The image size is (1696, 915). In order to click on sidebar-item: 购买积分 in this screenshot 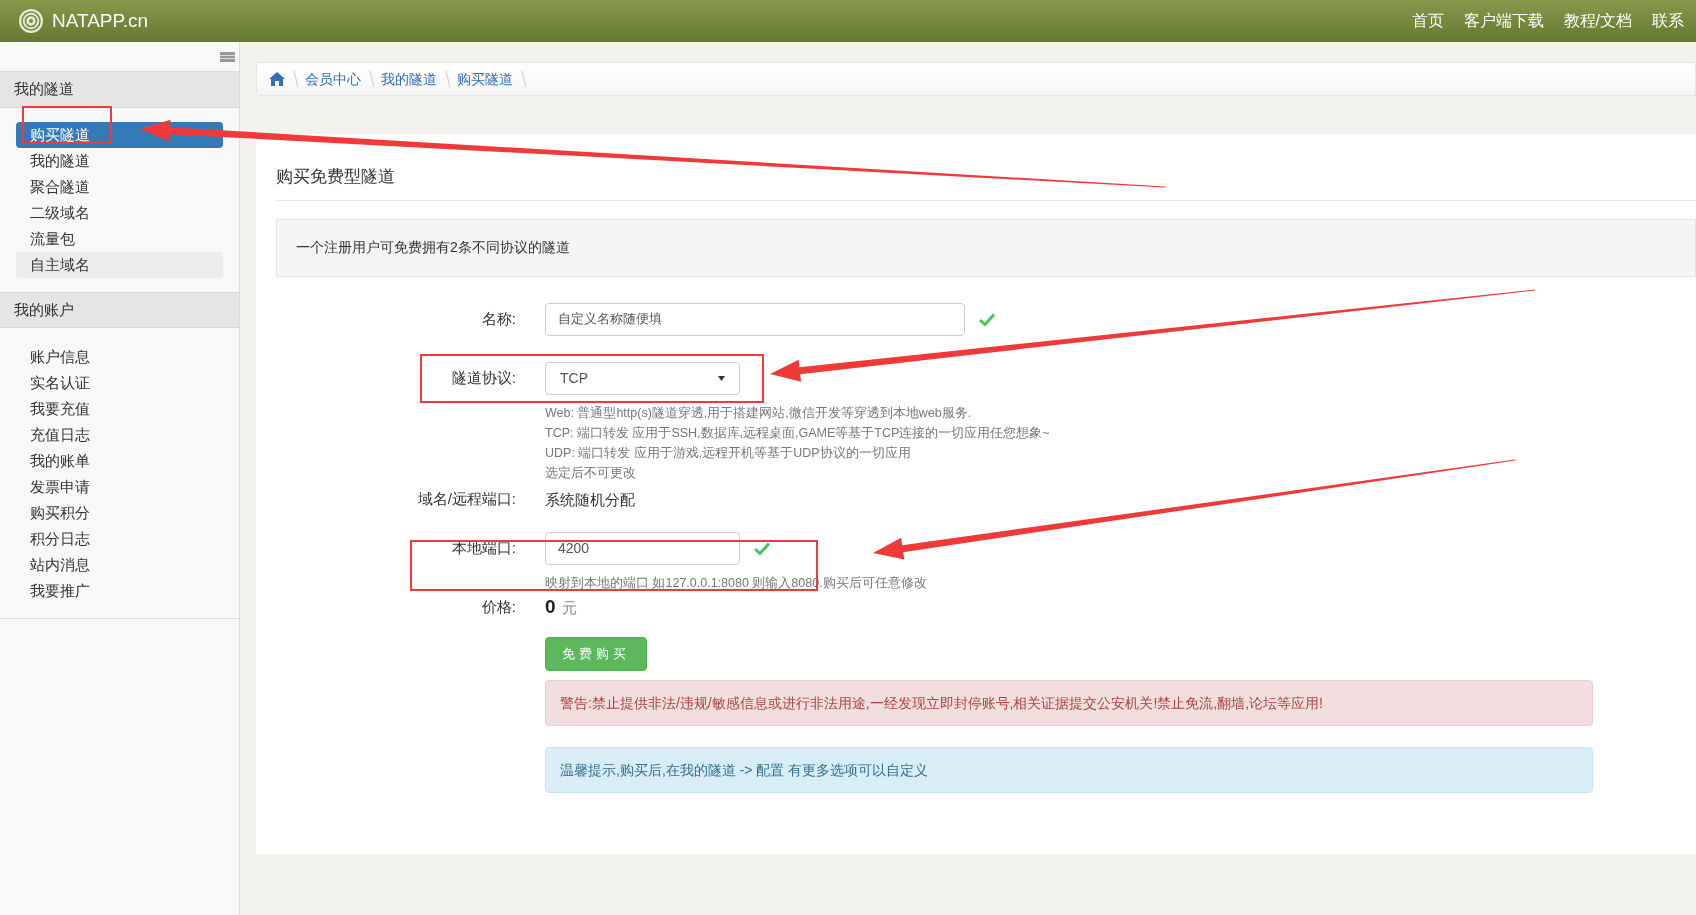, I will do `click(119, 513)`.